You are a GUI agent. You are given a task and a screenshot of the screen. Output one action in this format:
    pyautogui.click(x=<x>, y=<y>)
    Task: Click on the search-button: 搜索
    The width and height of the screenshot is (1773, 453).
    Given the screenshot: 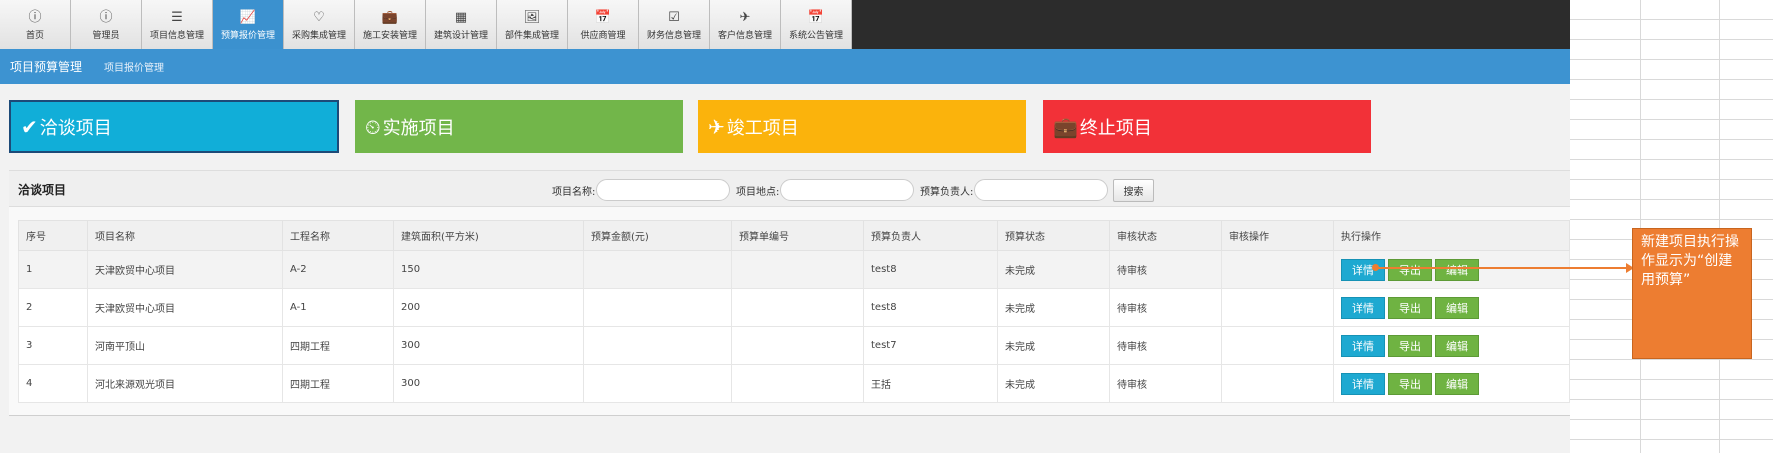 What is the action you would take?
    pyautogui.click(x=1133, y=190)
    